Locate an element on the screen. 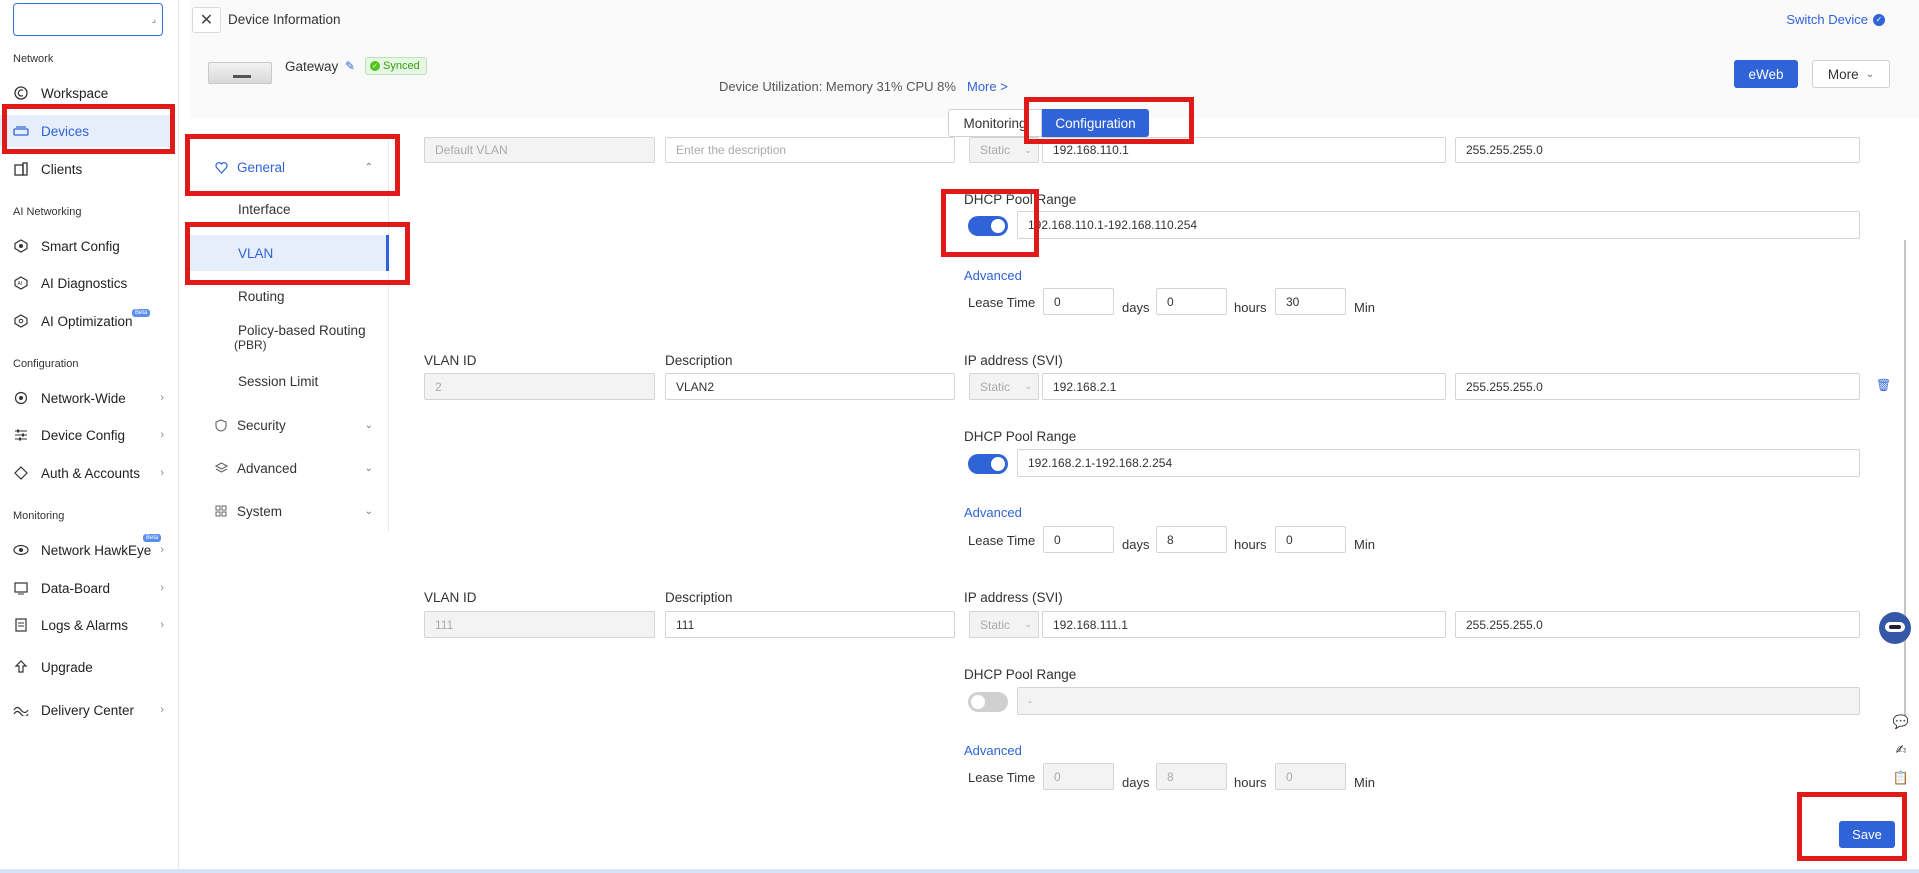 This screenshot has width=1919, height=873. nav-item-ai-diagnostics: AI AI Diagnostics is located at coordinates (86, 283).